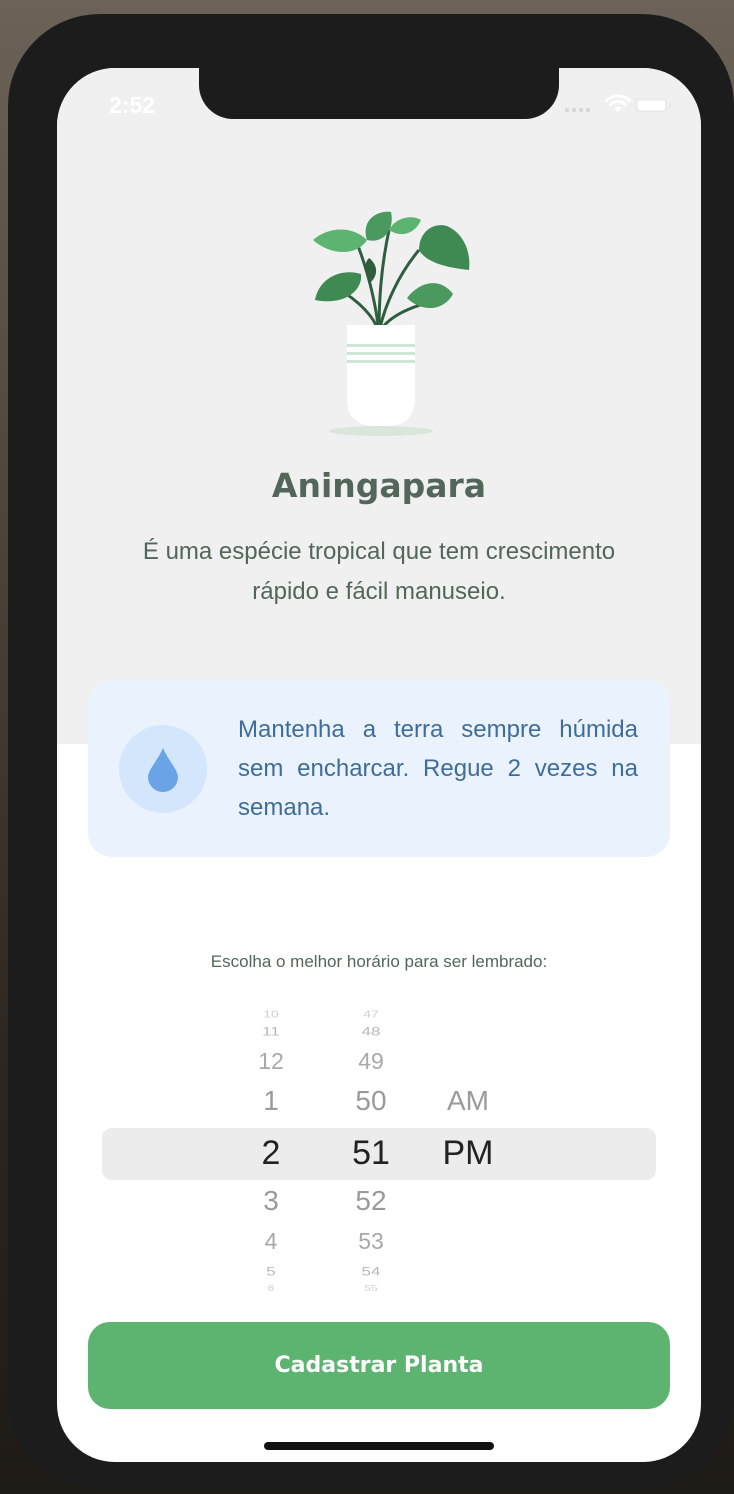 The height and width of the screenshot is (1494, 734). Describe the element at coordinates (379, 485) in the screenshot. I see `plant-name: Aningapara` at that location.